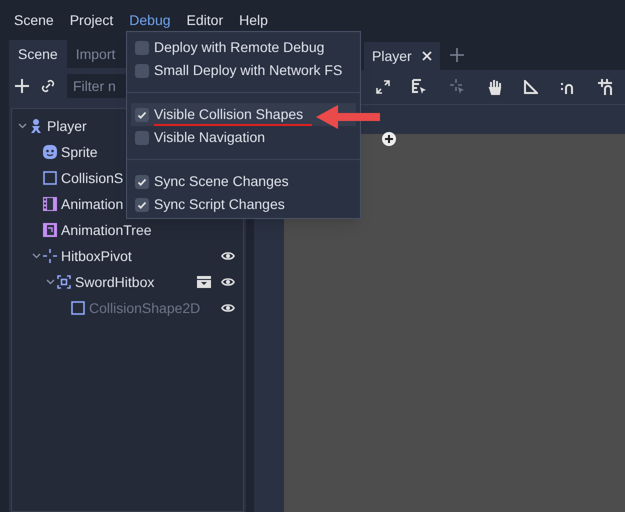 The width and height of the screenshot is (625, 512). I want to click on node-label: HitboxPivot, so click(96, 256).